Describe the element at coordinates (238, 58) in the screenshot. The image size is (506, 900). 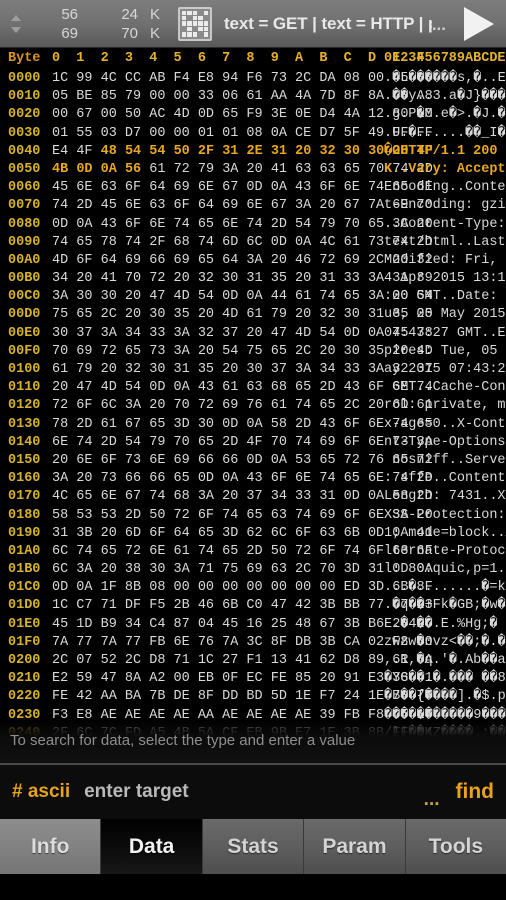
I see `hex-header-columns: 0 1 2 3 4 5 6 7 8 9 A B C D E F` at that location.